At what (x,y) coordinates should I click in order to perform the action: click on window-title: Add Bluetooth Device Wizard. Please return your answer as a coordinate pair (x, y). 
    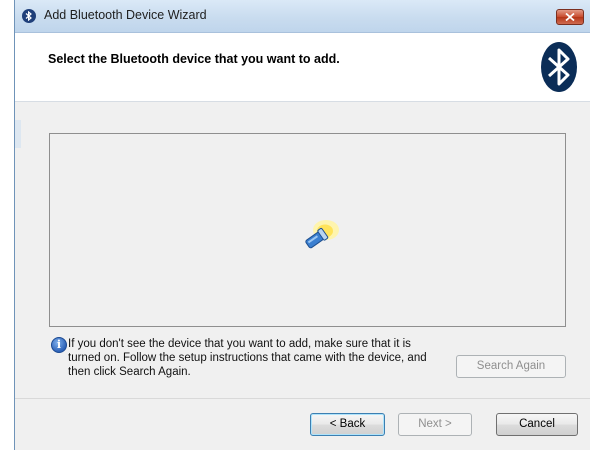
    Looking at the image, I should click on (125, 15).